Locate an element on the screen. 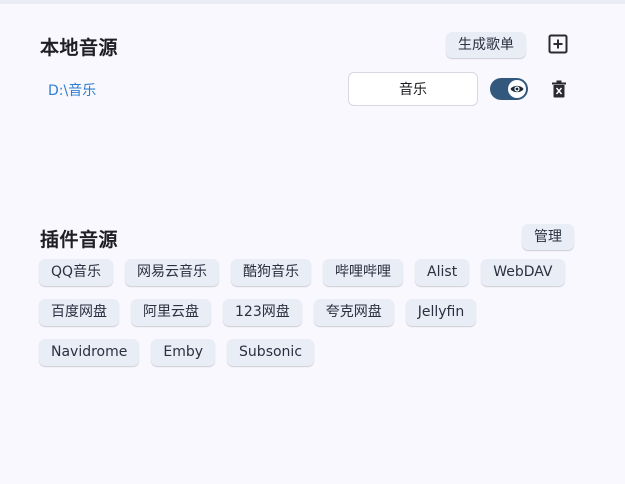  trash-icon is located at coordinates (559, 89).